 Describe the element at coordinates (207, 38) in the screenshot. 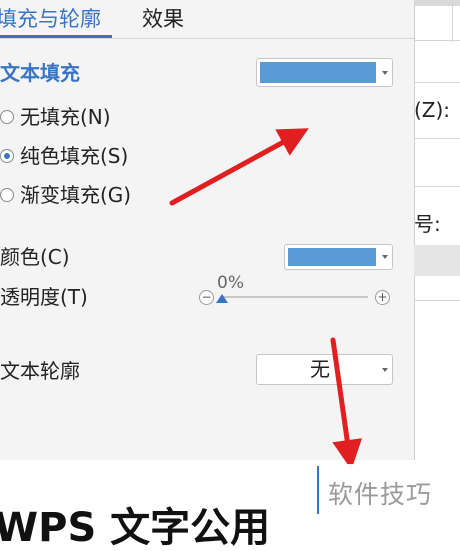

I see `tab-divider` at that location.